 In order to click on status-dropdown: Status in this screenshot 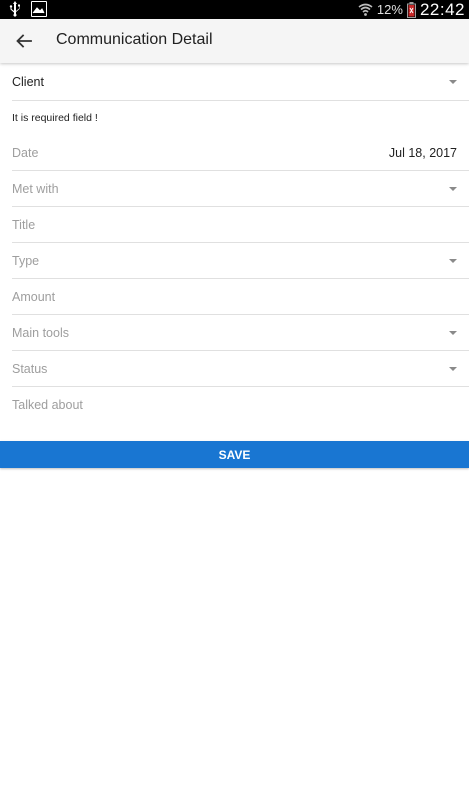, I will do `click(234, 369)`.